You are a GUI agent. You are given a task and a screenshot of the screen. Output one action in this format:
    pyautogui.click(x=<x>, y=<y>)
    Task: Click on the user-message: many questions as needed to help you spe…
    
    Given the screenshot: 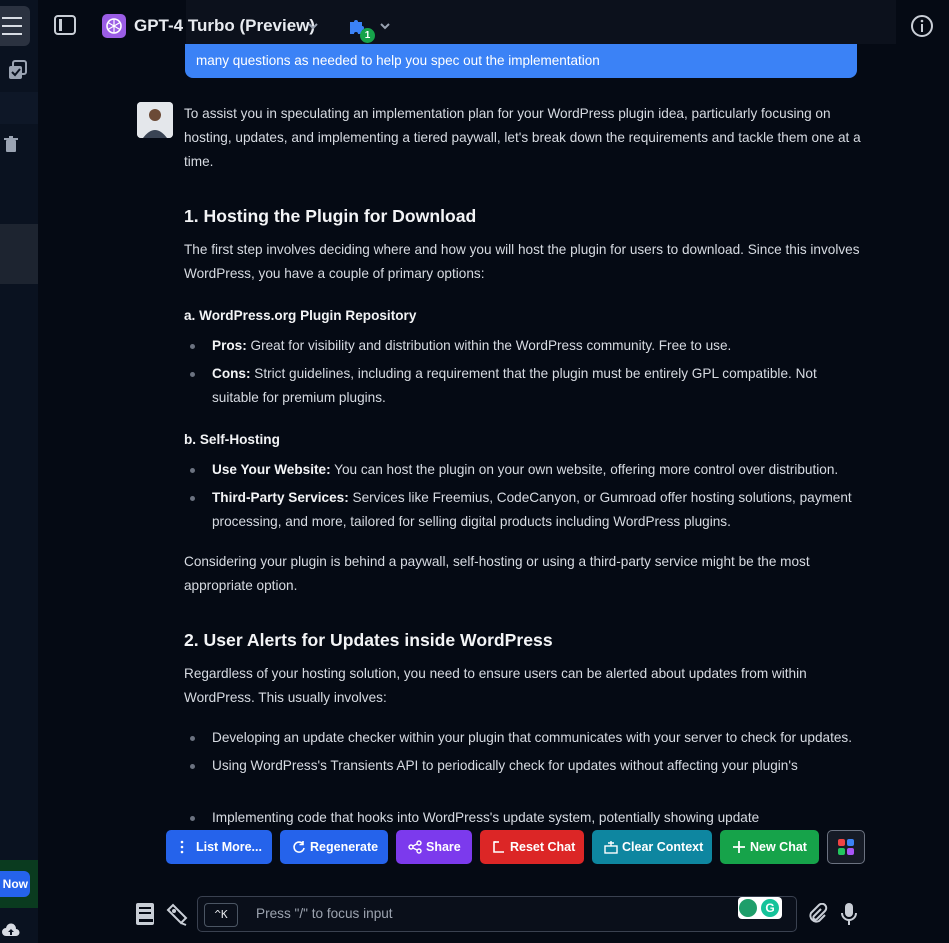 What is the action you would take?
    pyautogui.click(x=521, y=61)
    